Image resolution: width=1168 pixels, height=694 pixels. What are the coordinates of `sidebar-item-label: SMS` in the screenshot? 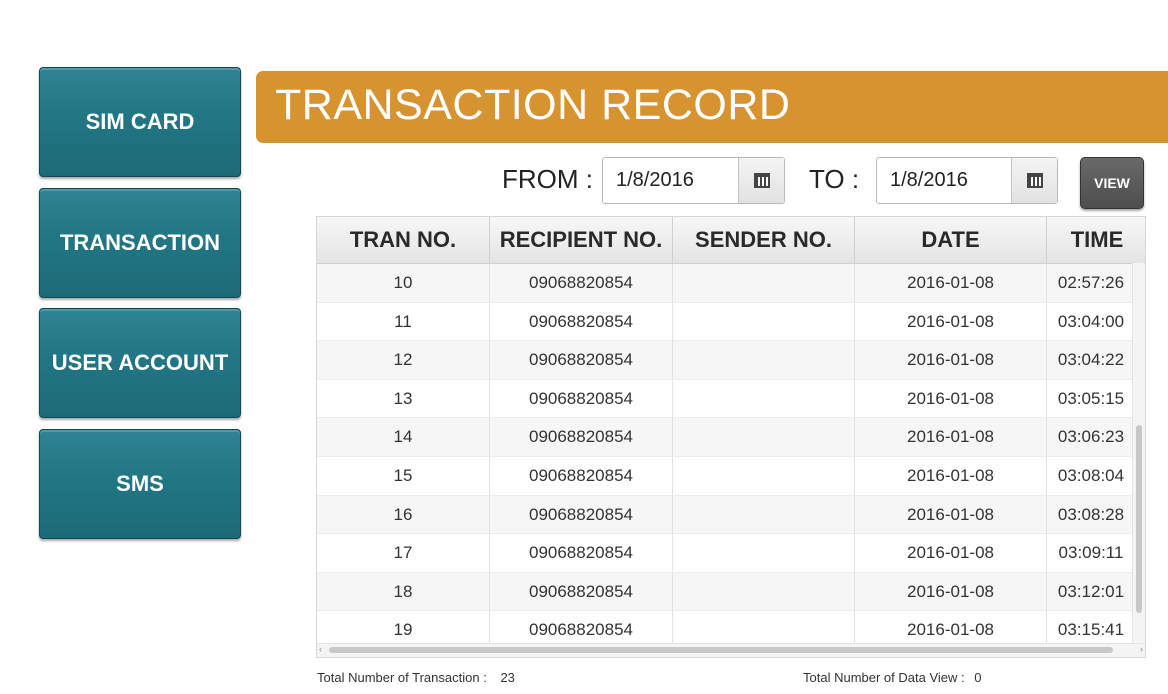 It's located at (140, 483).